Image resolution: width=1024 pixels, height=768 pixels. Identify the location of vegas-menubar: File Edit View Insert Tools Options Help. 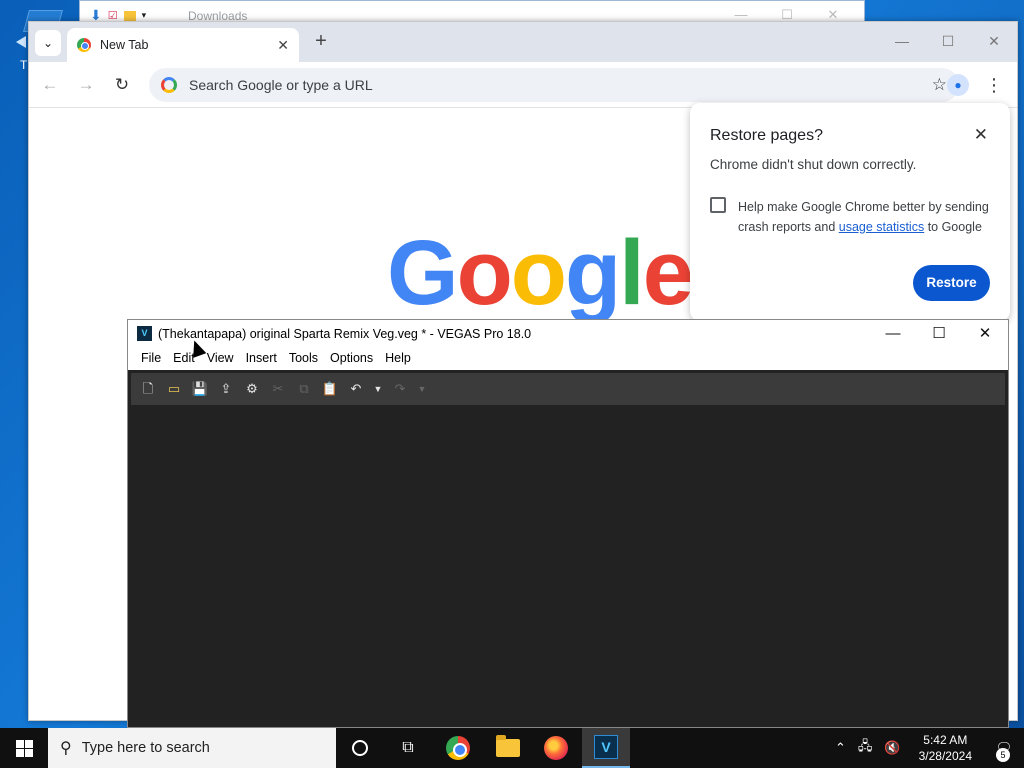
(568, 359).